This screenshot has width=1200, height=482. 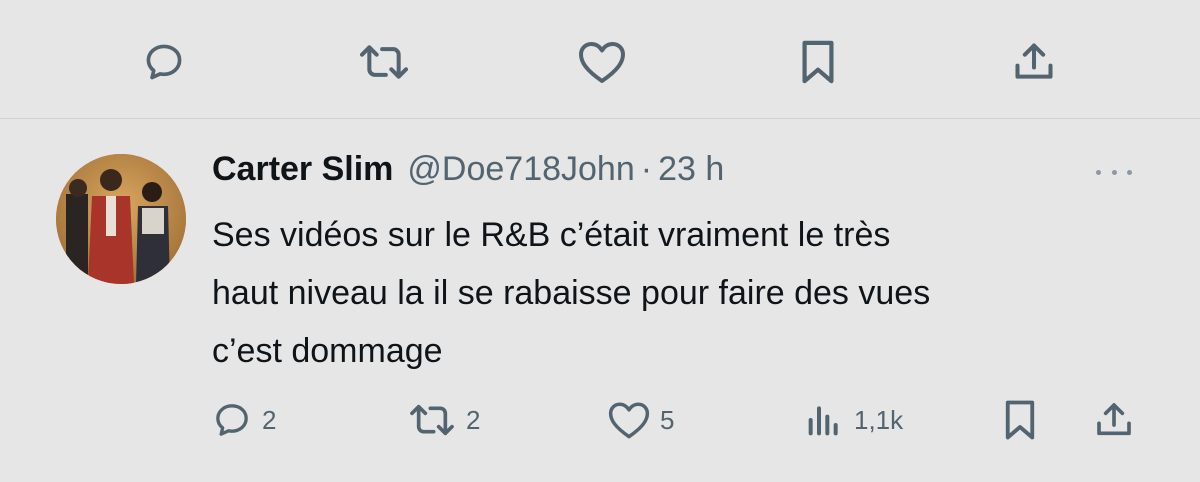 I want to click on share-button, so click(x=1114, y=420).